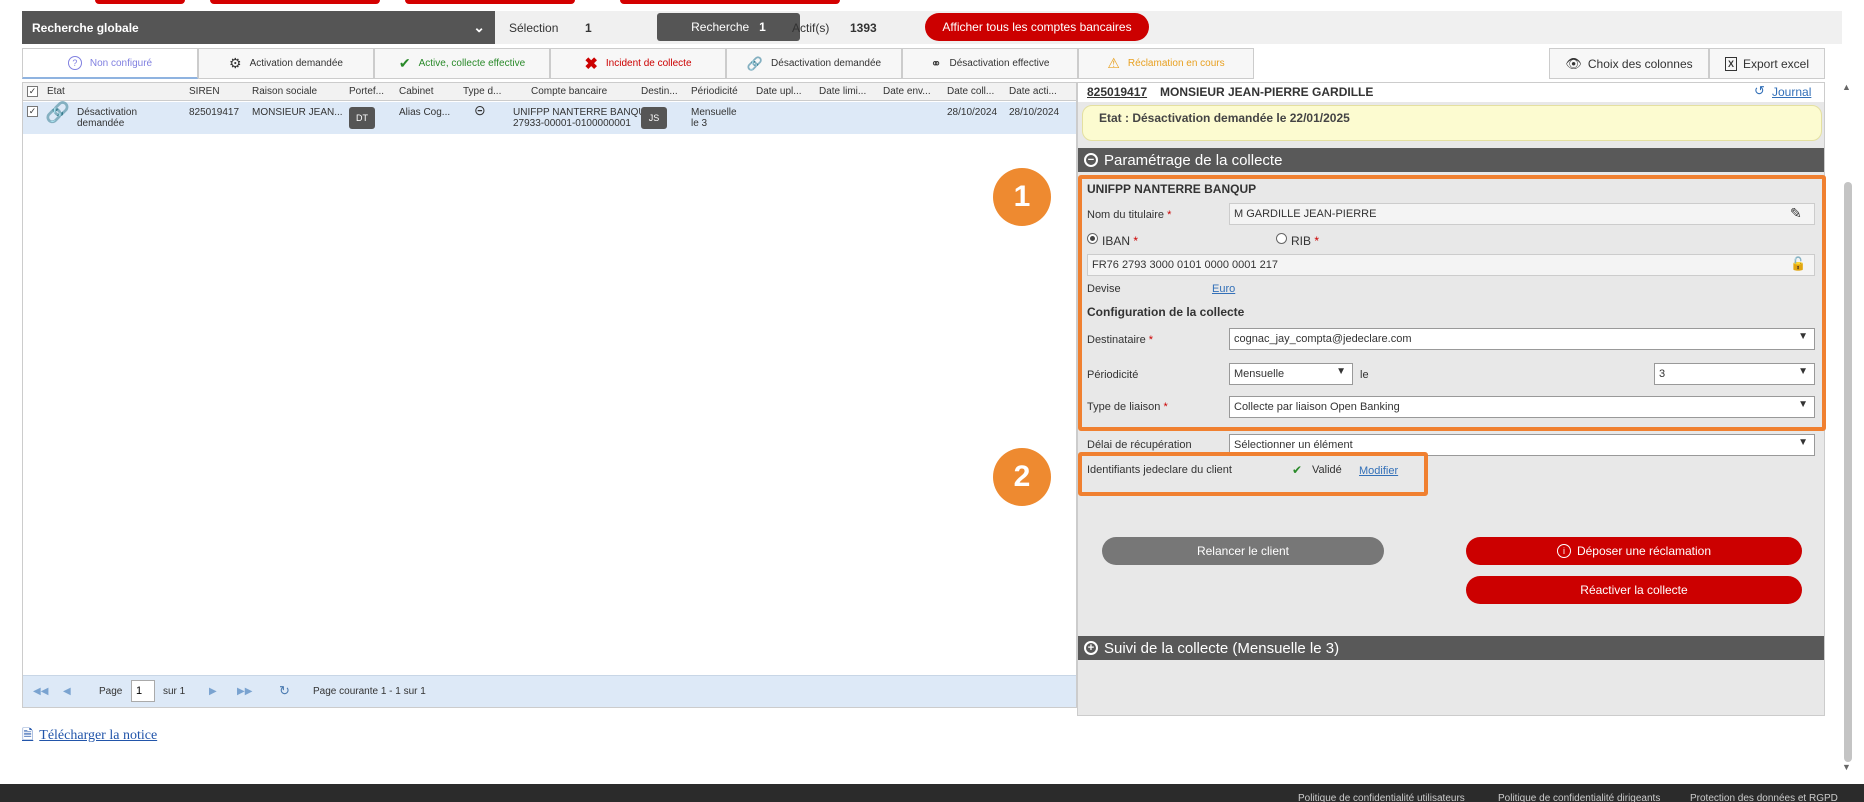 The width and height of the screenshot is (1864, 802). What do you see at coordinates (1451, 160) in the screenshot?
I see `section-params-header: − Paramétrage de la collecte` at bounding box center [1451, 160].